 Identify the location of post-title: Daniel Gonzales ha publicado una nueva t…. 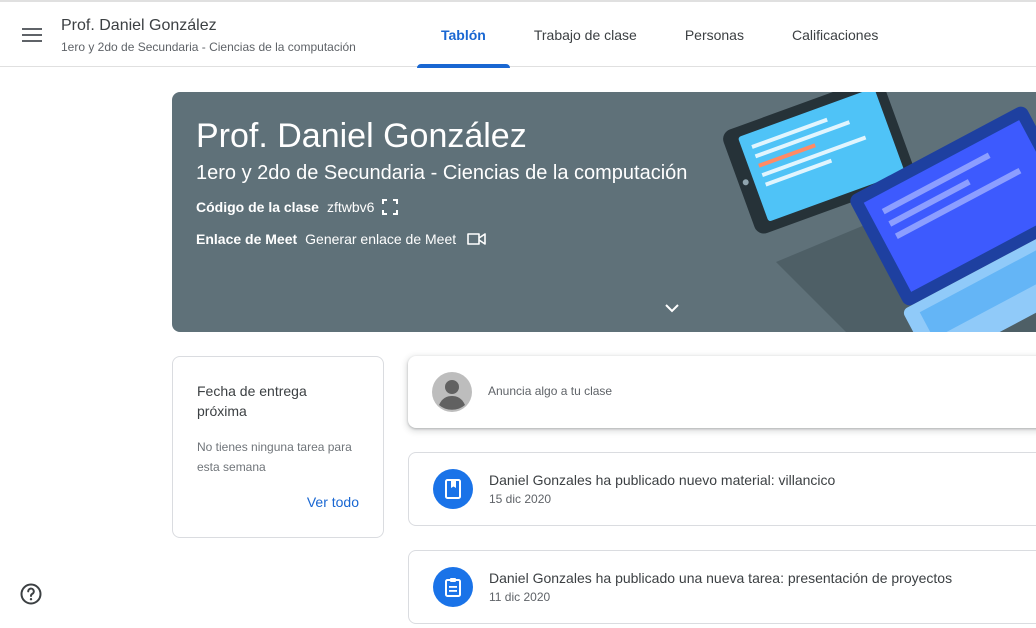
(721, 578).